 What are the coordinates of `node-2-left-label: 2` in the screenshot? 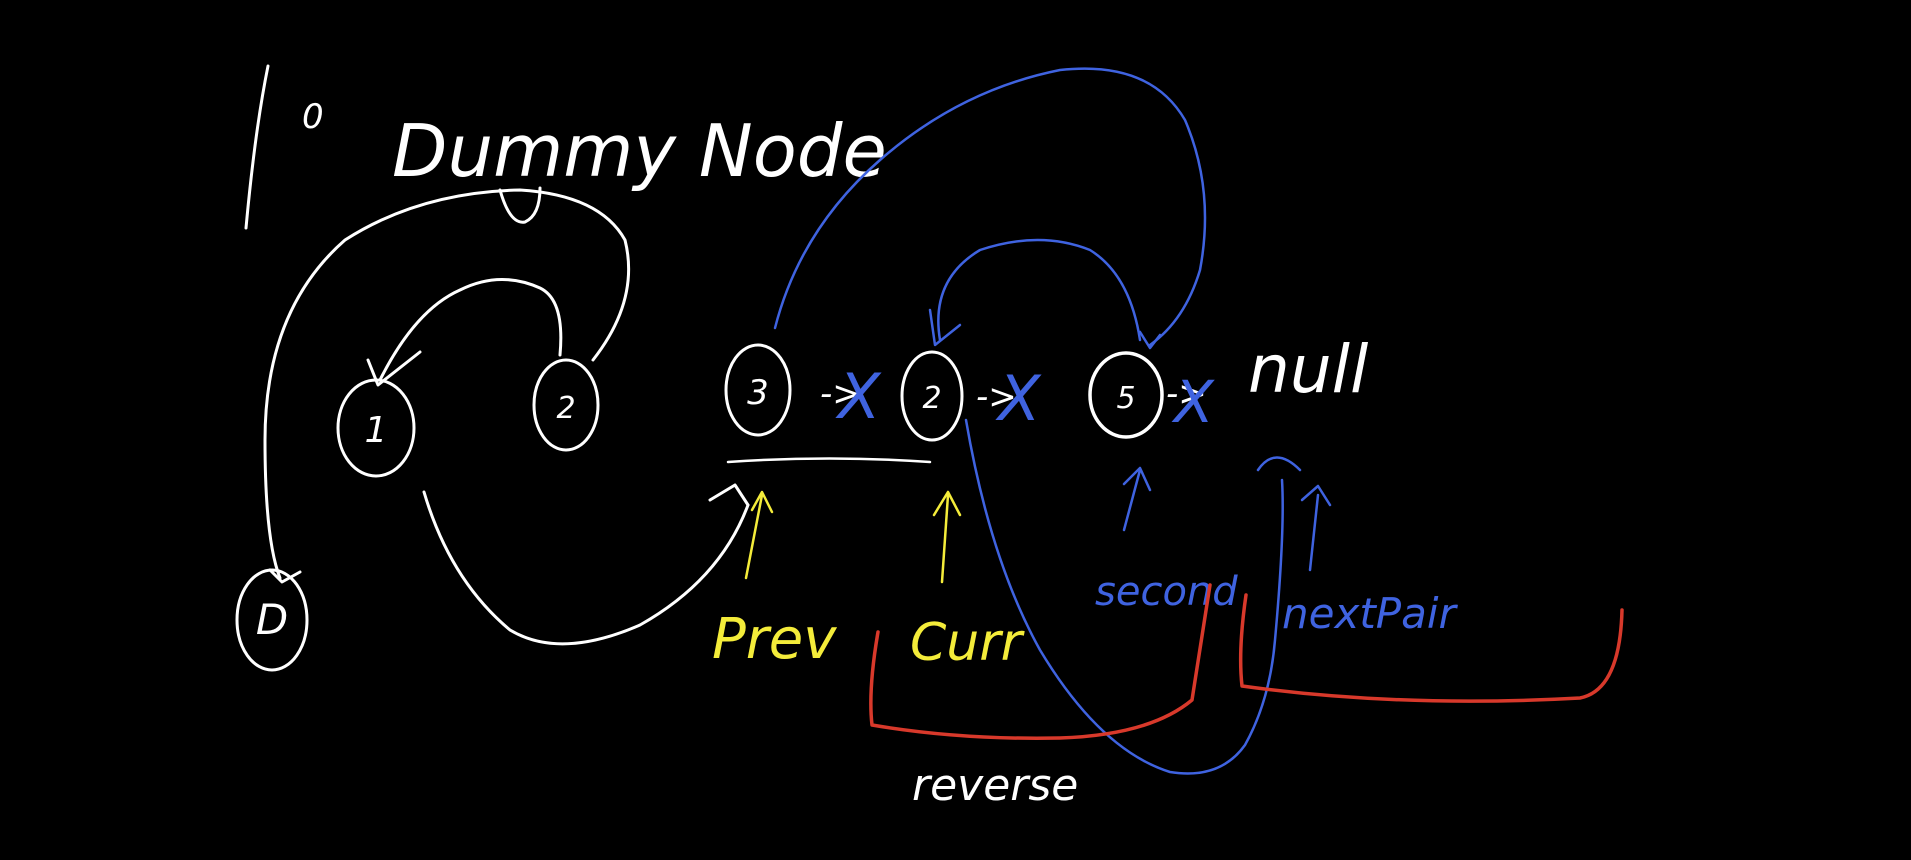 It's located at (565, 408).